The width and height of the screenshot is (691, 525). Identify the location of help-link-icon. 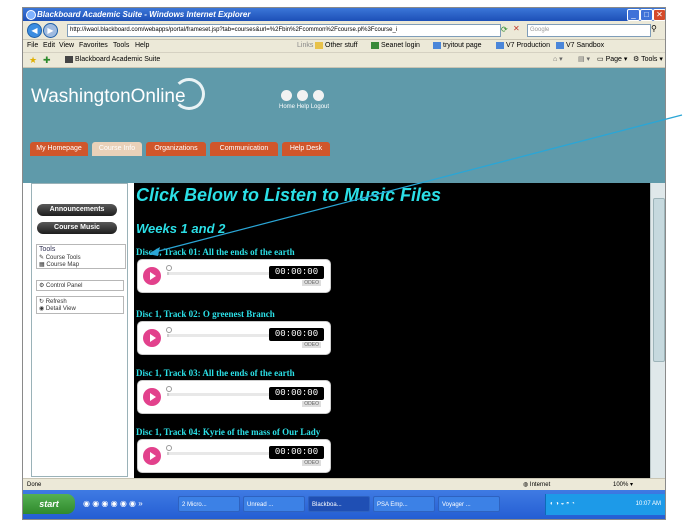
(302, 95).